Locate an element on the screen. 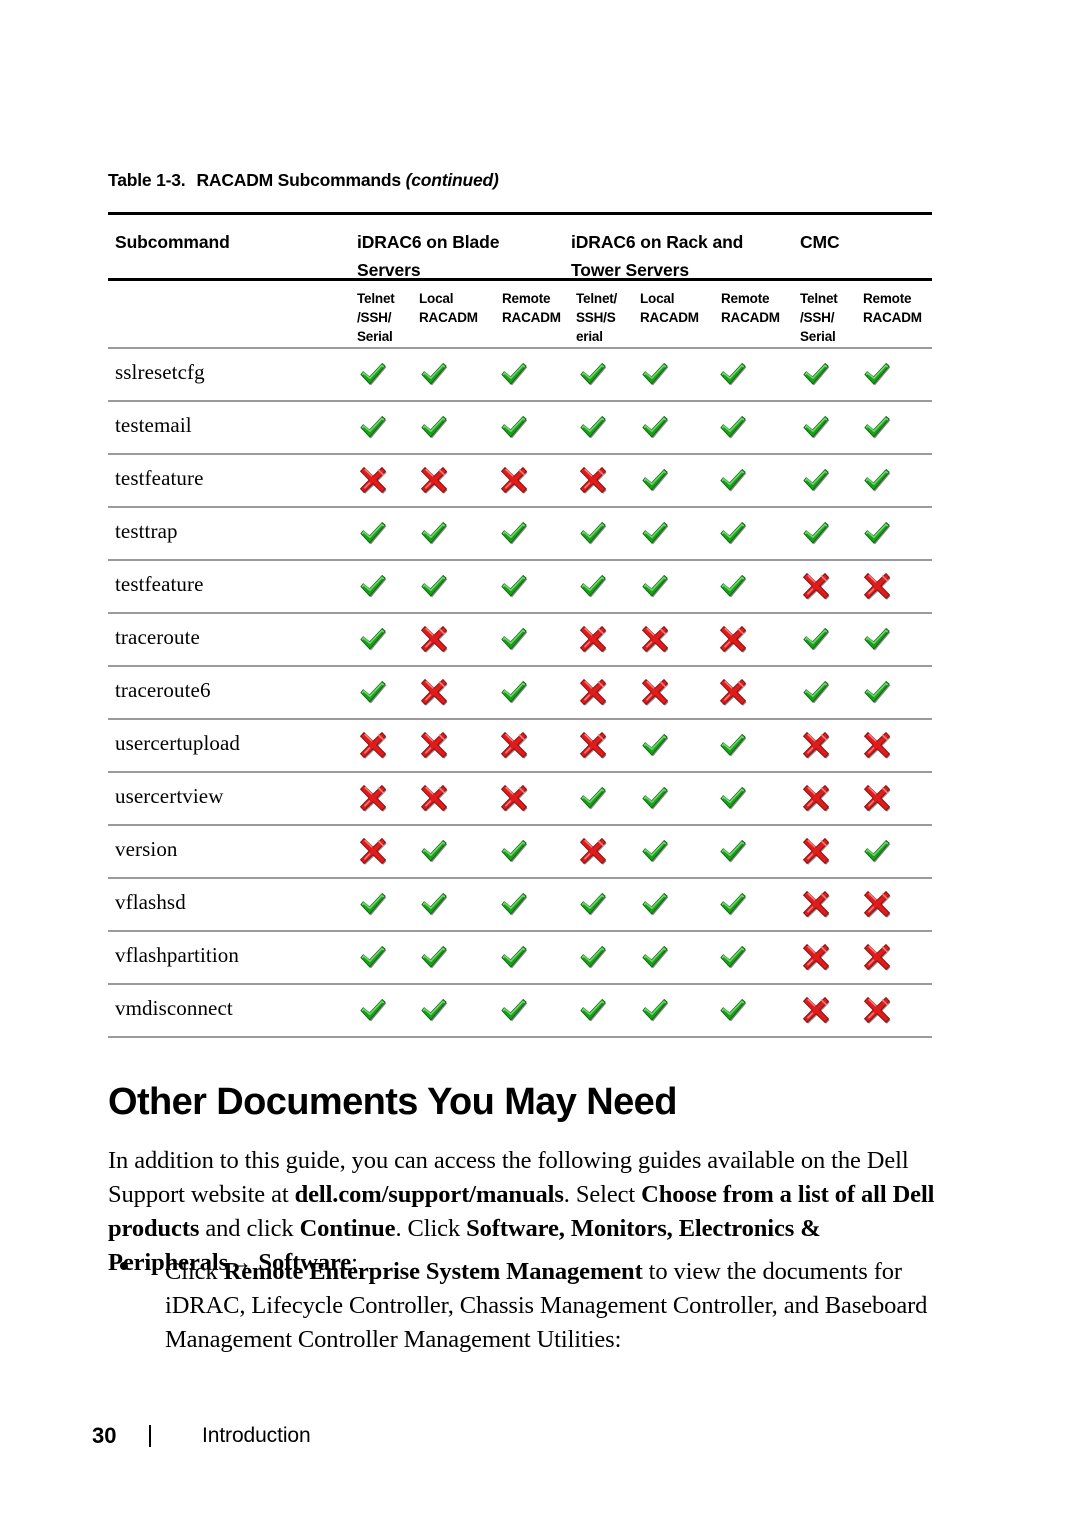 This screenshot has width=1080, height=1529. table-row: traceroute6 is located at coordinates (520, 692).